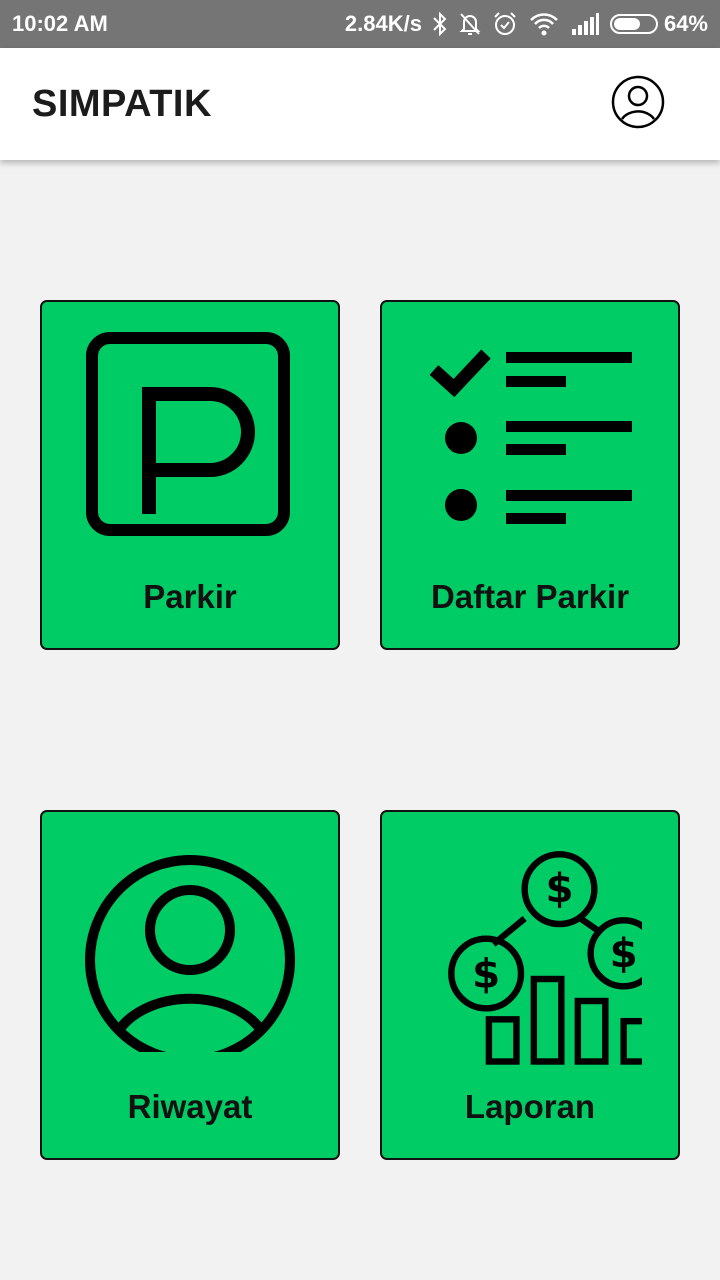  I want to click on menu-tile-parkir: Parkir, so click(190, 475).